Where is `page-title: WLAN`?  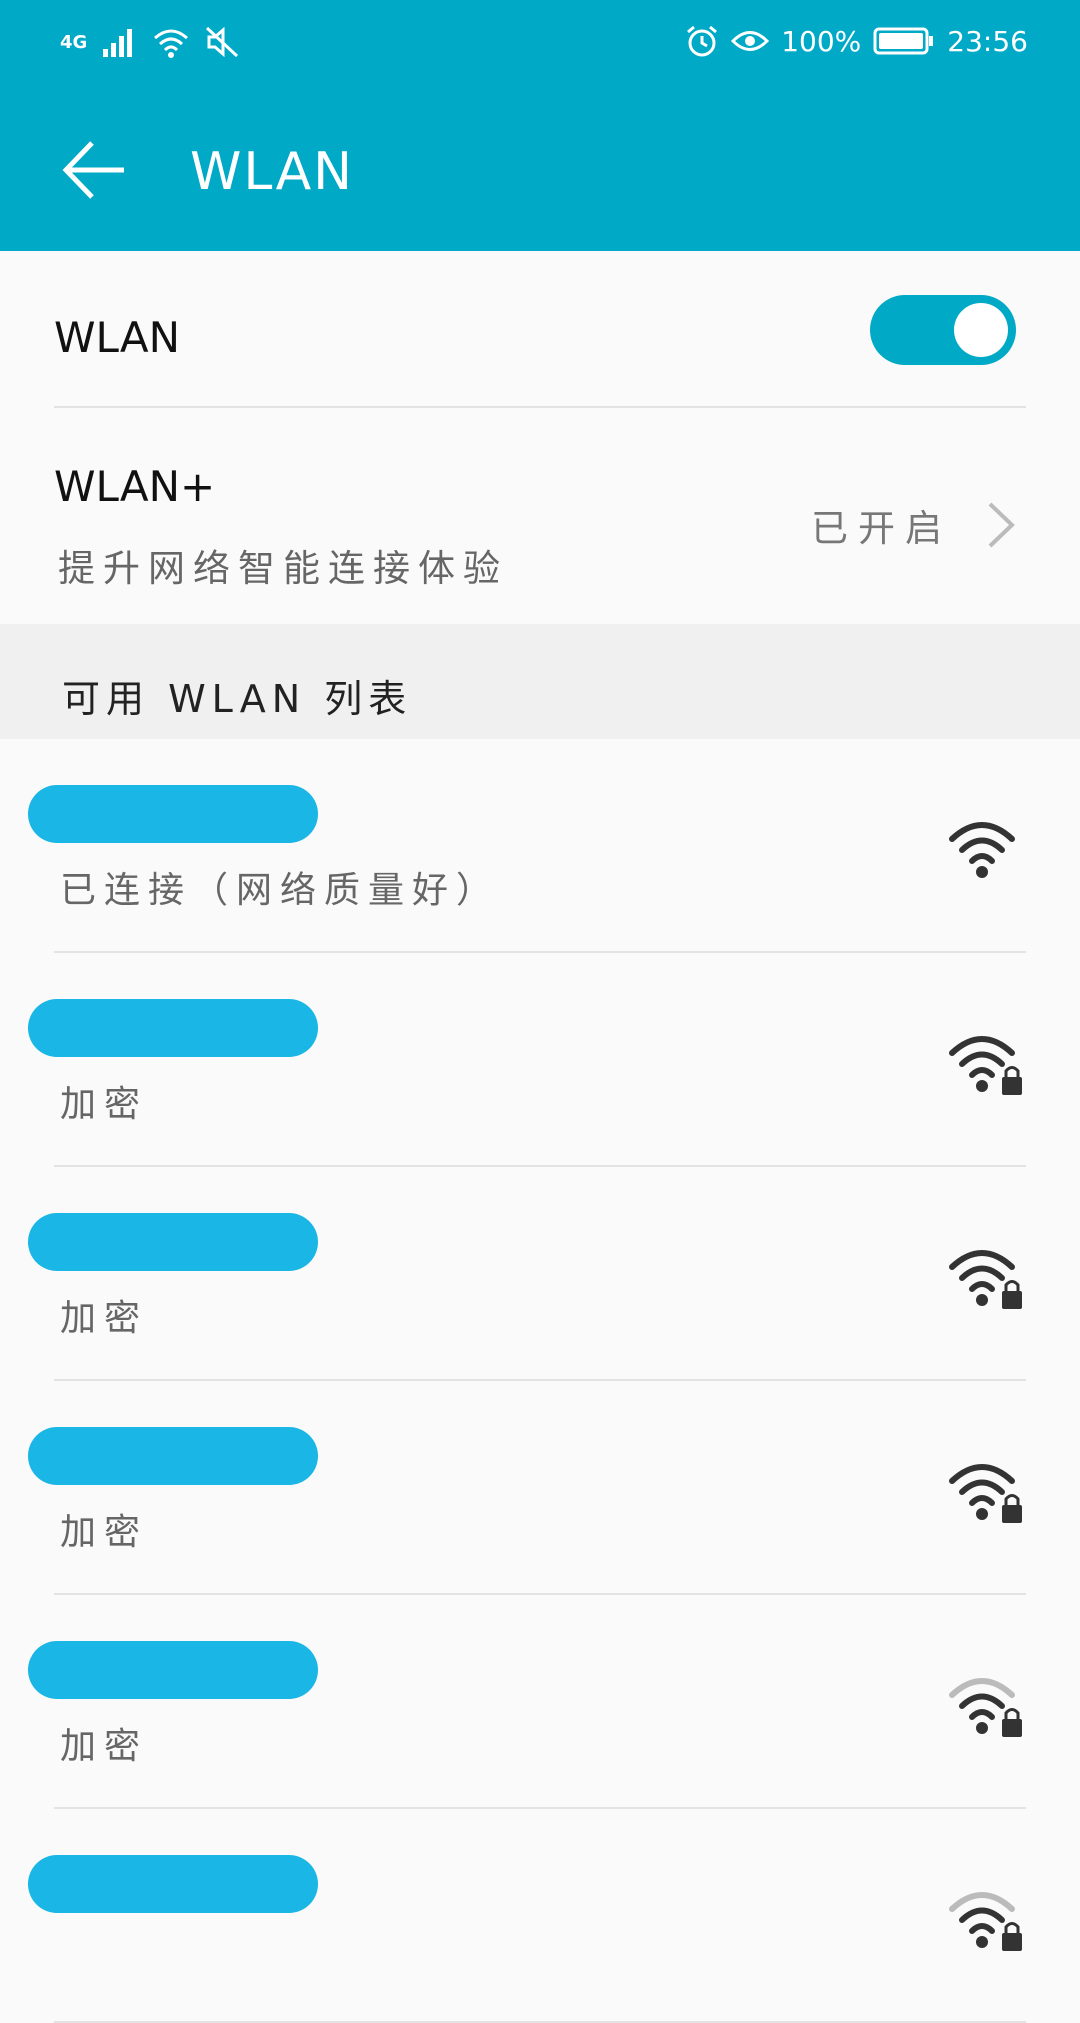 page-title: WLAN is located at coordinates (272, 172).